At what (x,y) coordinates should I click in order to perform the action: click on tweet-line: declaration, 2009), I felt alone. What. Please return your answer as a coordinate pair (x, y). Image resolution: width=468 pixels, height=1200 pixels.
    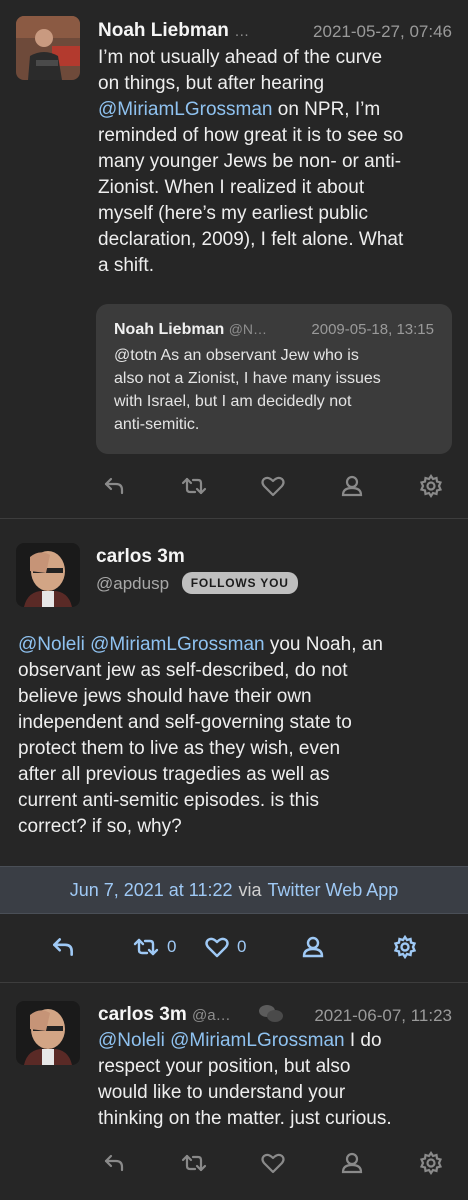
    Looking at the image, I should click on (251, 239).